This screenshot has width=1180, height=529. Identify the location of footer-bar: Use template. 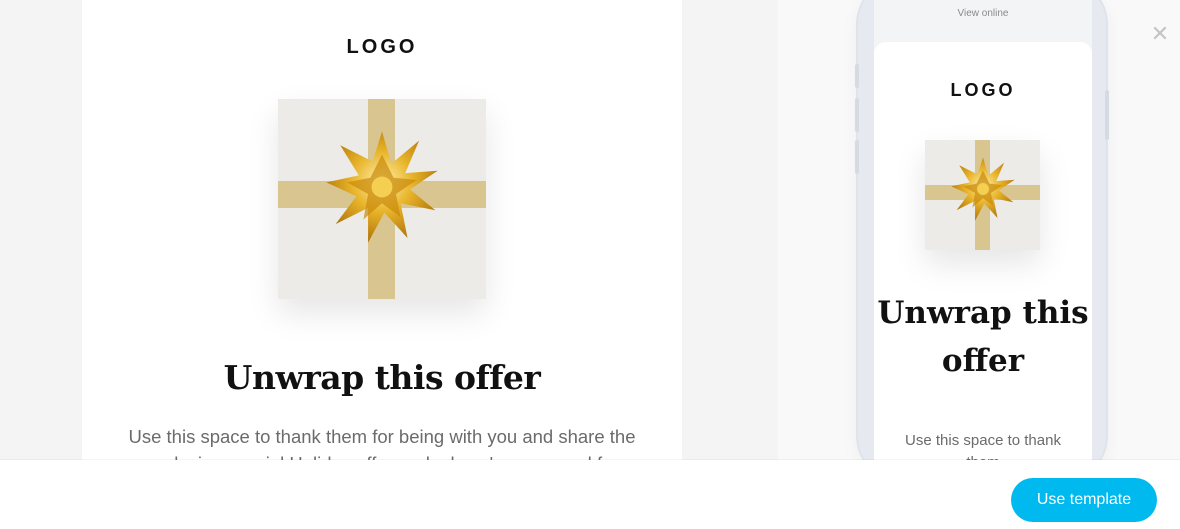
(590, 494).